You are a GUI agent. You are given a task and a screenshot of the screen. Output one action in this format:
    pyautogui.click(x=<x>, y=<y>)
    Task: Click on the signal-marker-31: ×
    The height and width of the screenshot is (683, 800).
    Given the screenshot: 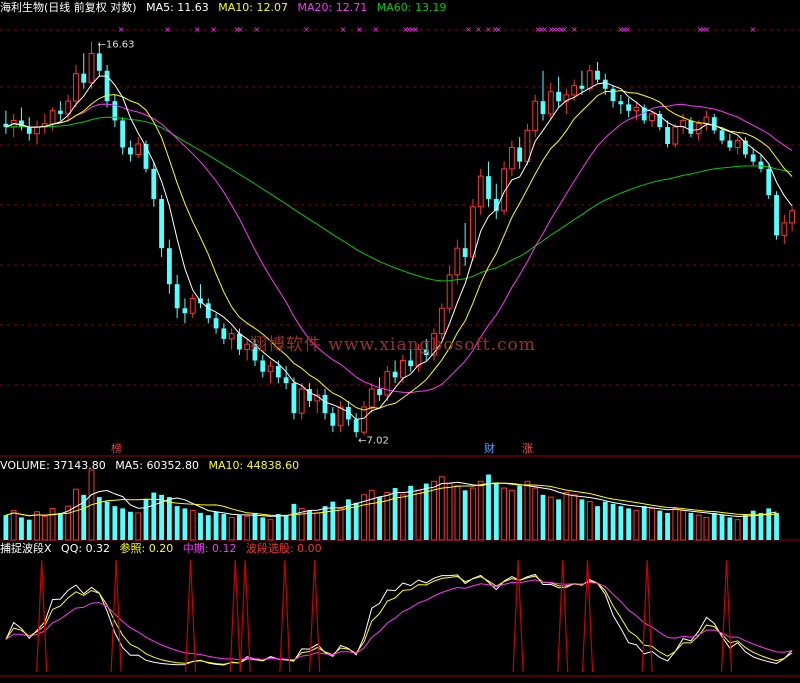 What is the action you would take?
    pyautogui.click(x=627, y=29)
    